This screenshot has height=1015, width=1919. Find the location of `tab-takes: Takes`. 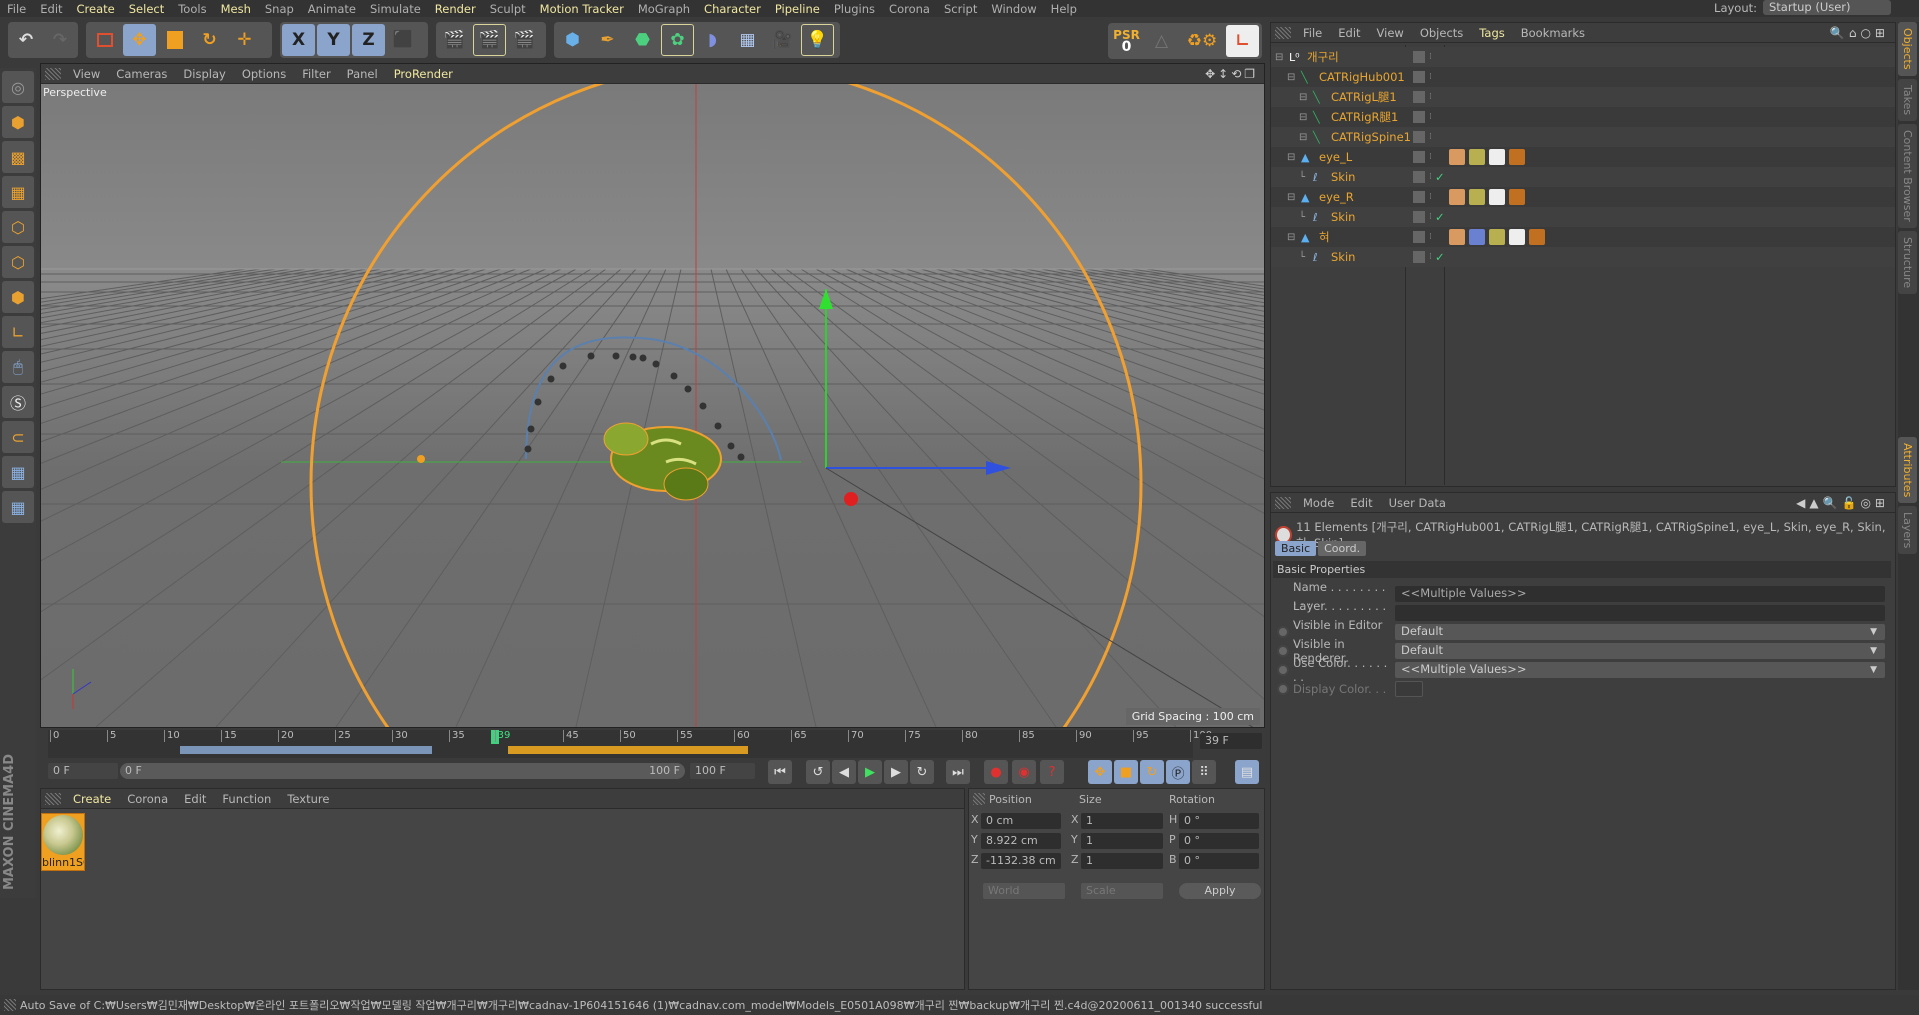

tab-takes: Takes is located at coordinates (1907, 99).